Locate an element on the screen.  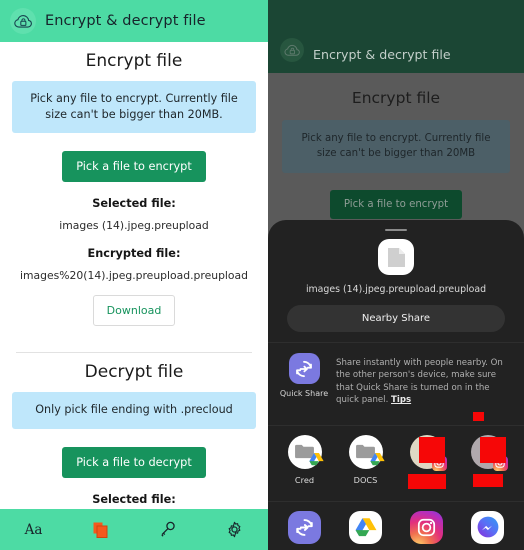
decrypt-section-heading: Decrypt file is located at coordinates (134, 372).